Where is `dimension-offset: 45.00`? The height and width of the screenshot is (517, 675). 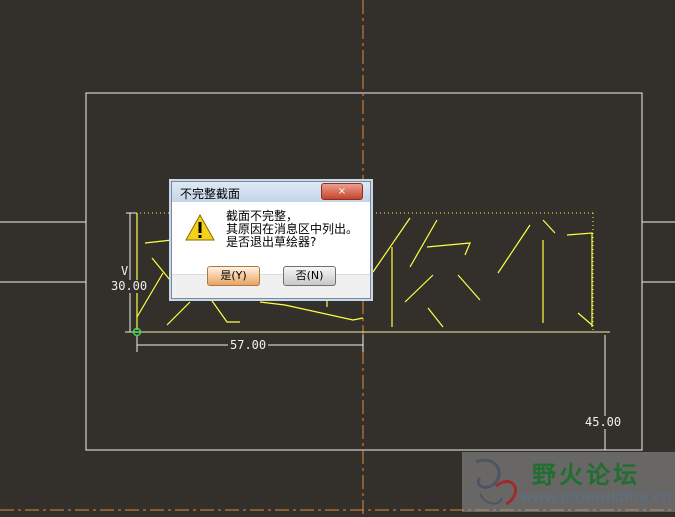
dimension-offset: 45.00 is located at coordinates (603, 422).